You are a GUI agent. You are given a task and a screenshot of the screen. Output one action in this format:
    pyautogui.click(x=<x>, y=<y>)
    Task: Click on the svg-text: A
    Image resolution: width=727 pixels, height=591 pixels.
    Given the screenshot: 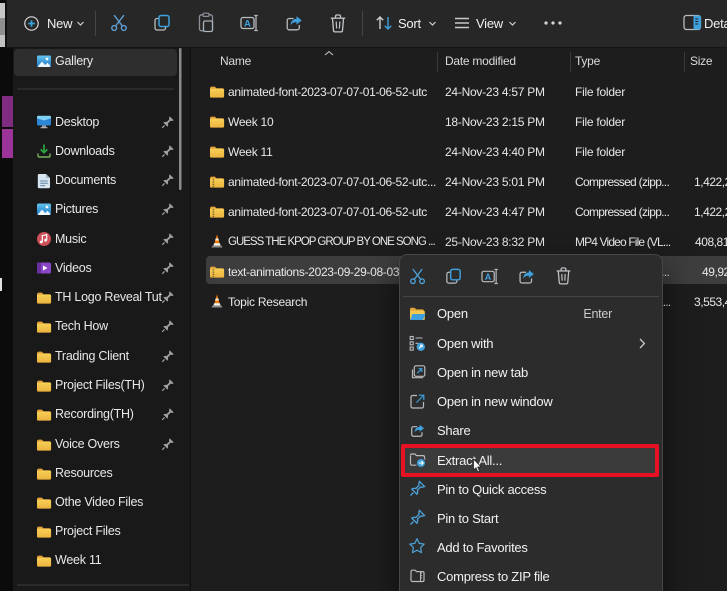 What is the action you would take?
    pyautogui.click(x=488, y=277)
    